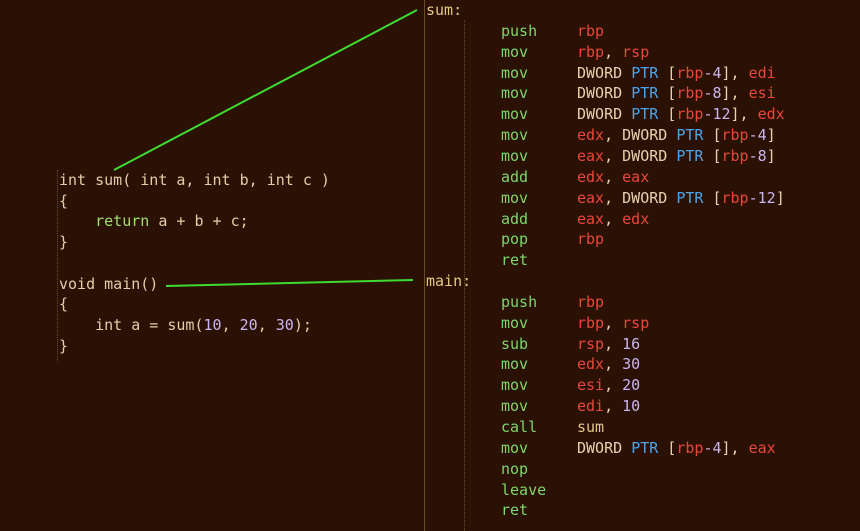 This screenshot has width=860, height=531. I want to click on asm-operands: sum, so click(590, 427).